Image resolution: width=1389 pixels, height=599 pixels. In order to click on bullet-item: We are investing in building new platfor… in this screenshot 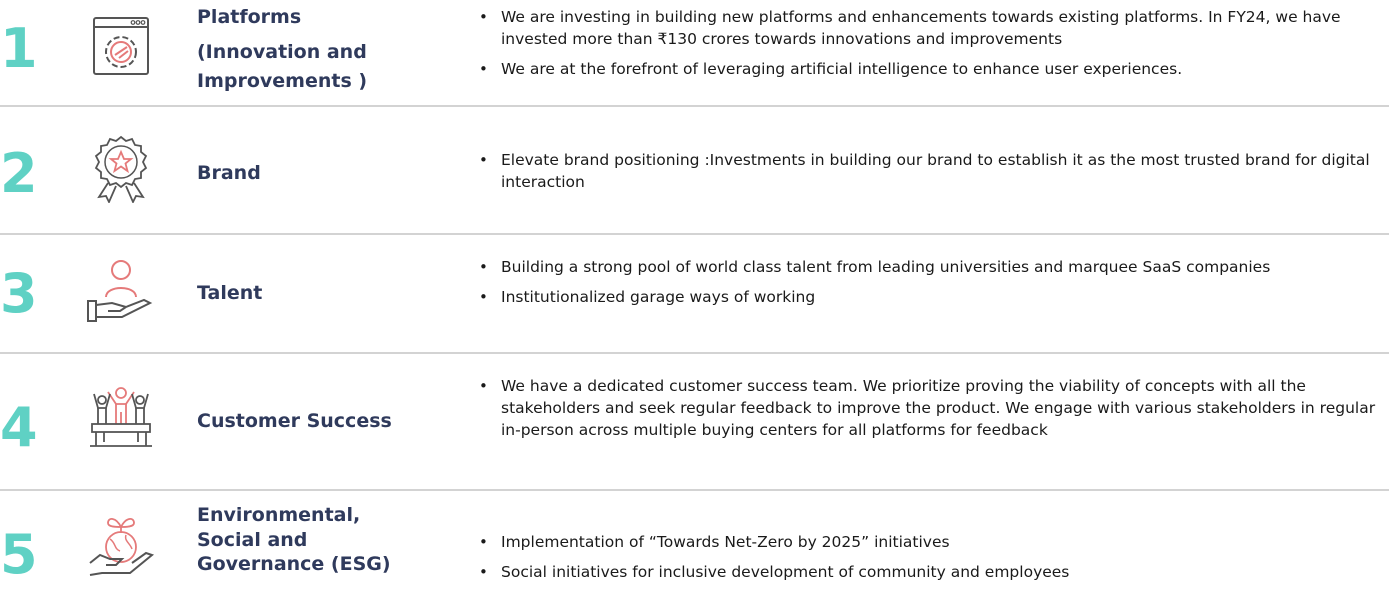, I will do `click(926, 28)`.